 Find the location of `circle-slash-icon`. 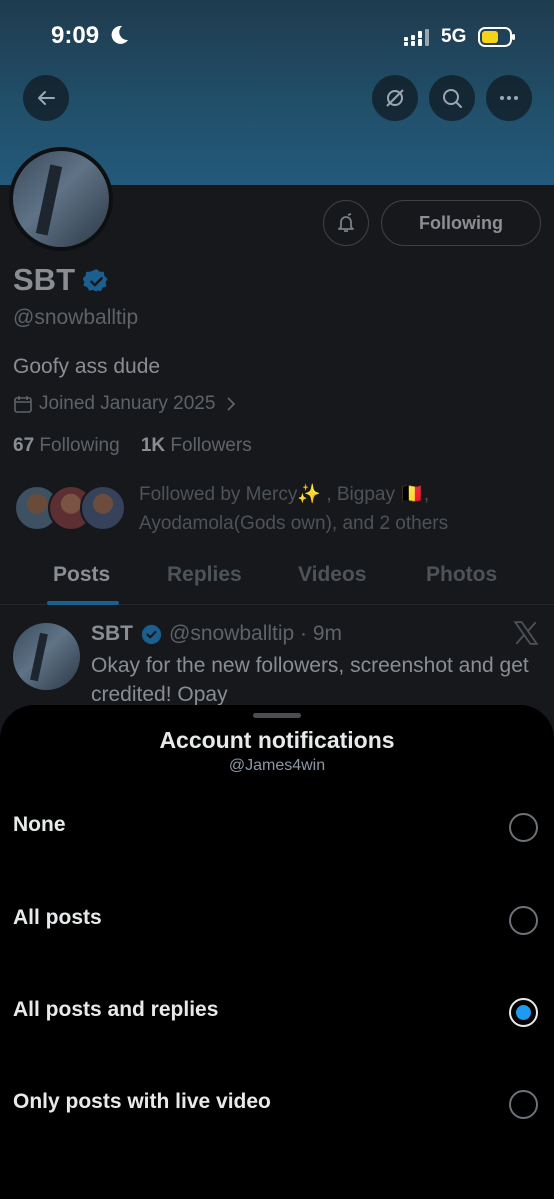

circle-slash-icon is located at coordinates (395, 98).